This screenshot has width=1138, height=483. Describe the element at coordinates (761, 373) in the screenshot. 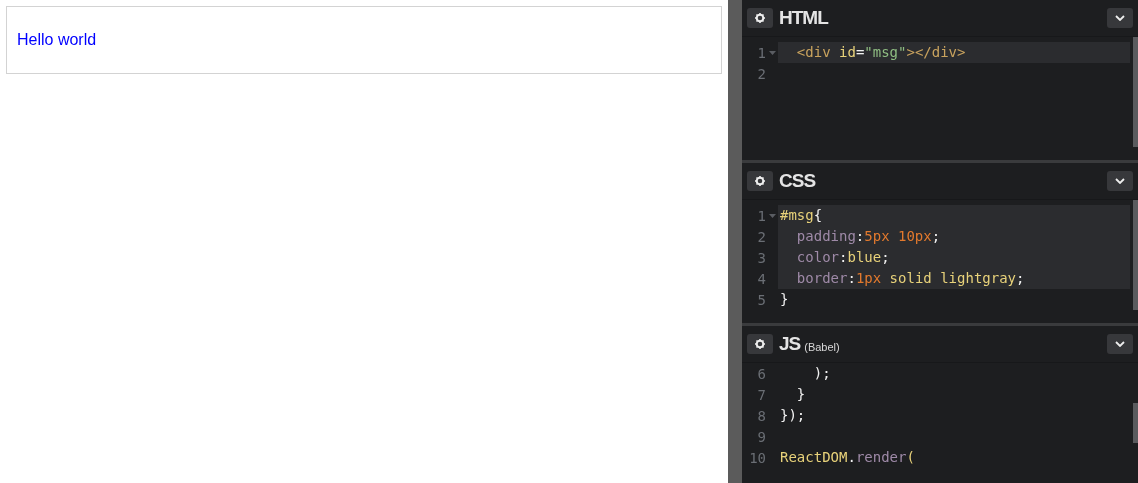

I see `line-number: 6` at that location.